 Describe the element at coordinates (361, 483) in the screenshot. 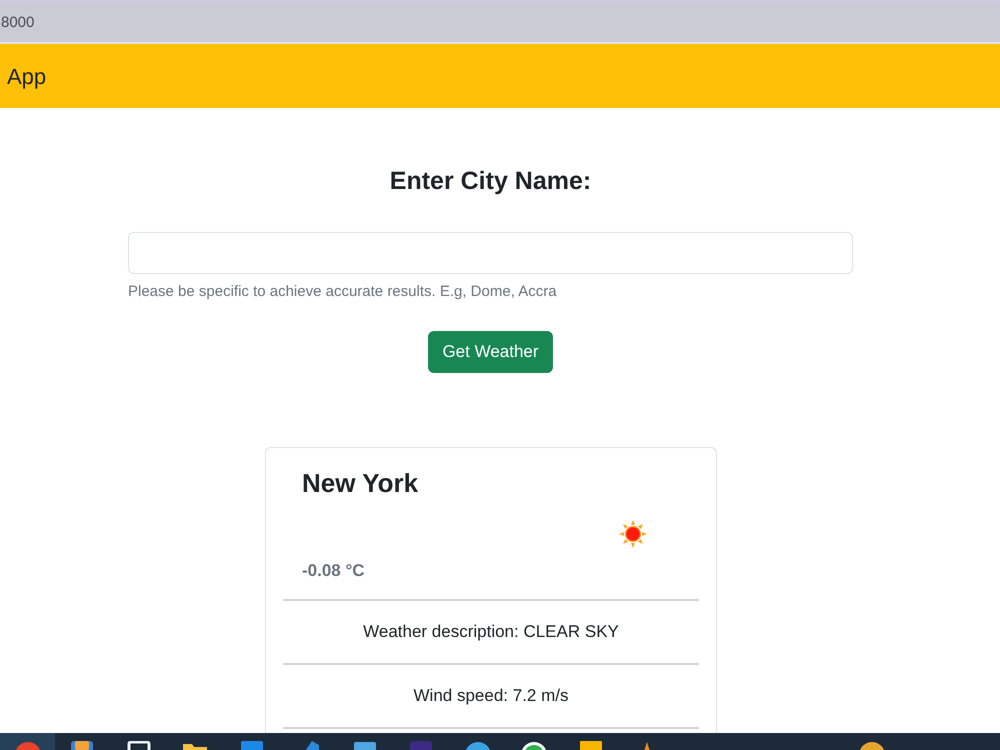

I see `city-name: New York` at that location.